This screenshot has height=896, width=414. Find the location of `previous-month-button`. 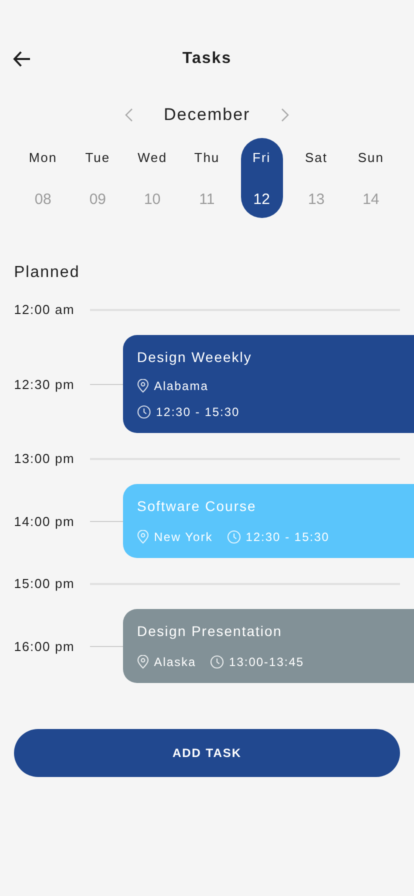

previous-month-button is located at coordinates (129, 115).